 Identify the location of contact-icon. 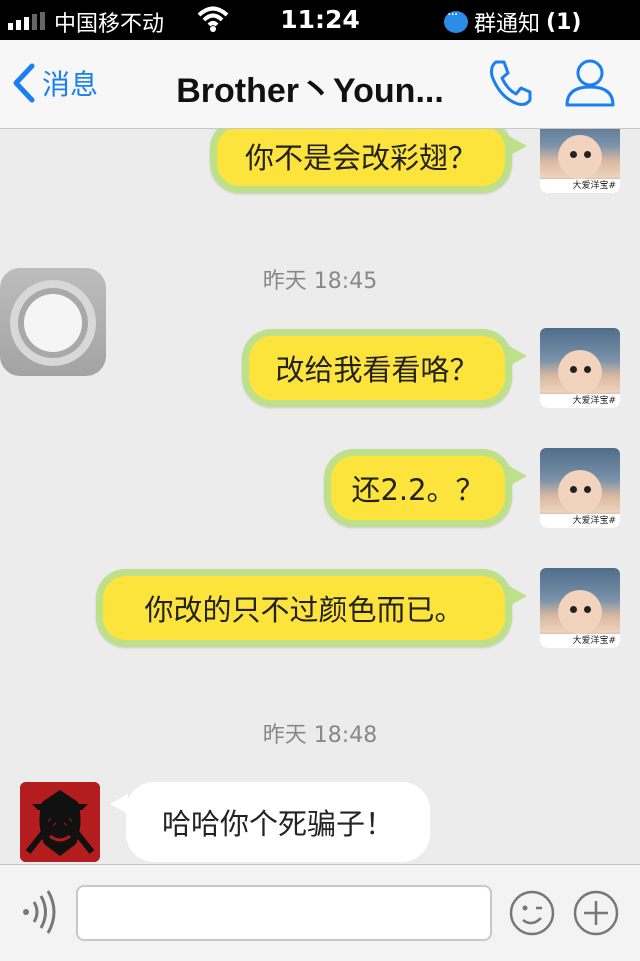
(590, 82).